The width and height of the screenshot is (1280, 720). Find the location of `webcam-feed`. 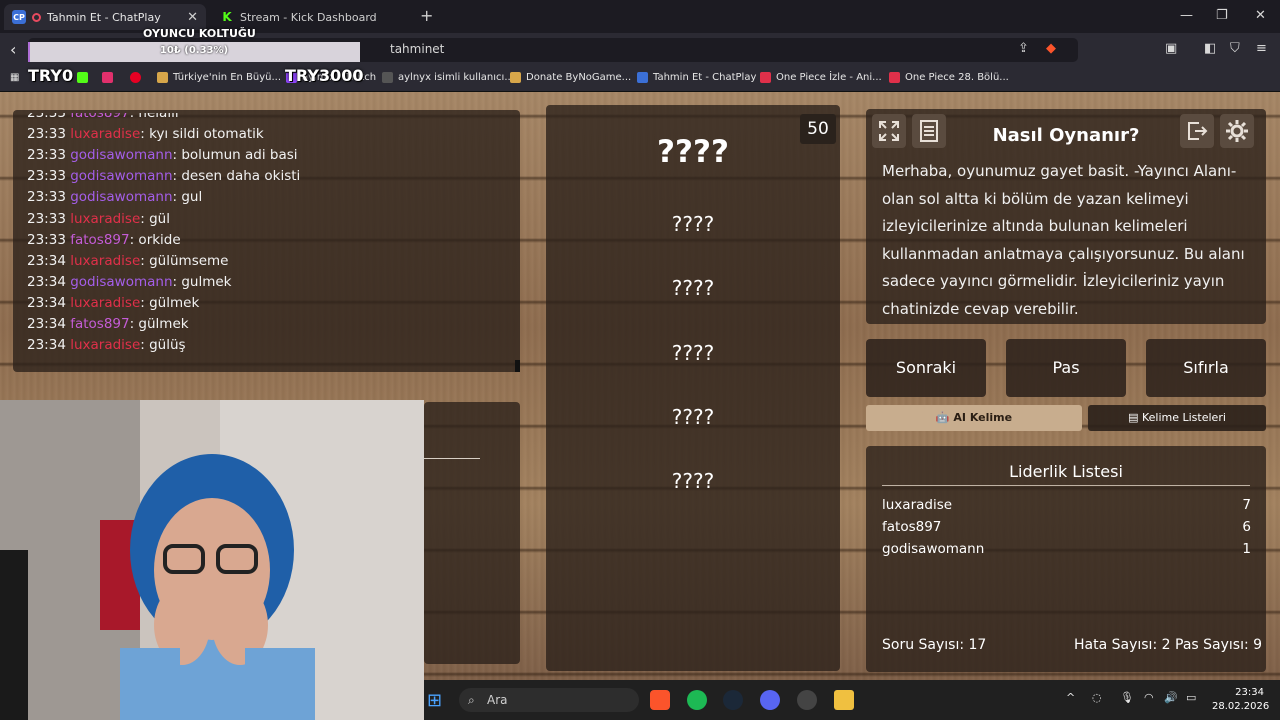

webcam-feed is located at coordinates (212, 560).